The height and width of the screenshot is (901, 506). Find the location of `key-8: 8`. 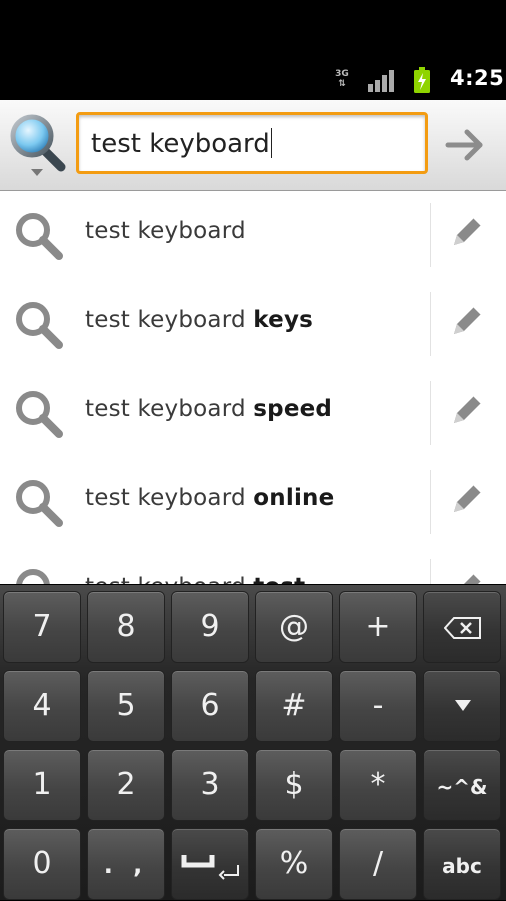

key-8: 8 is located at coordinates (126, 627).